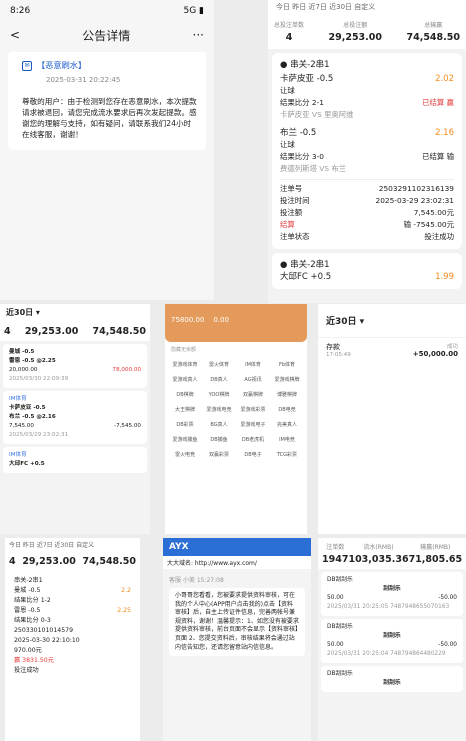 This screenshot has height=741, width=466. What do you see at coordinates (219, 409) in the screenshot?
I see `venue-item: 爱游戏电竞` at bounding box center [219, 409].